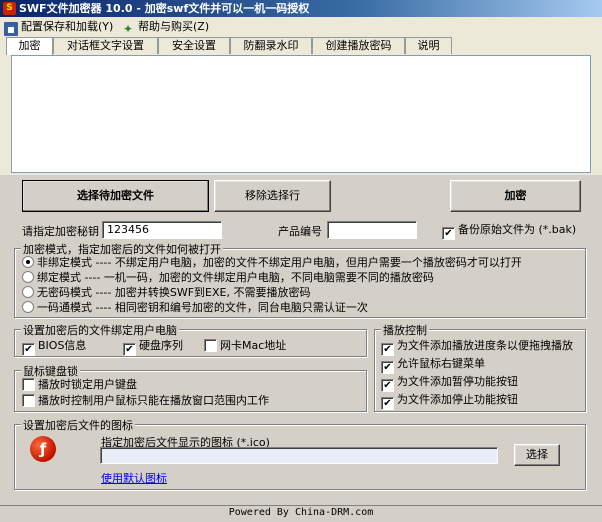 Image resolution: width=602 pixels, height=522 pixels. What do you see at coordinates (245, 346) in the screenshot?
I see `bind-mac-checkbox: 网卡Mac地址` at bounding box center [245, 346].